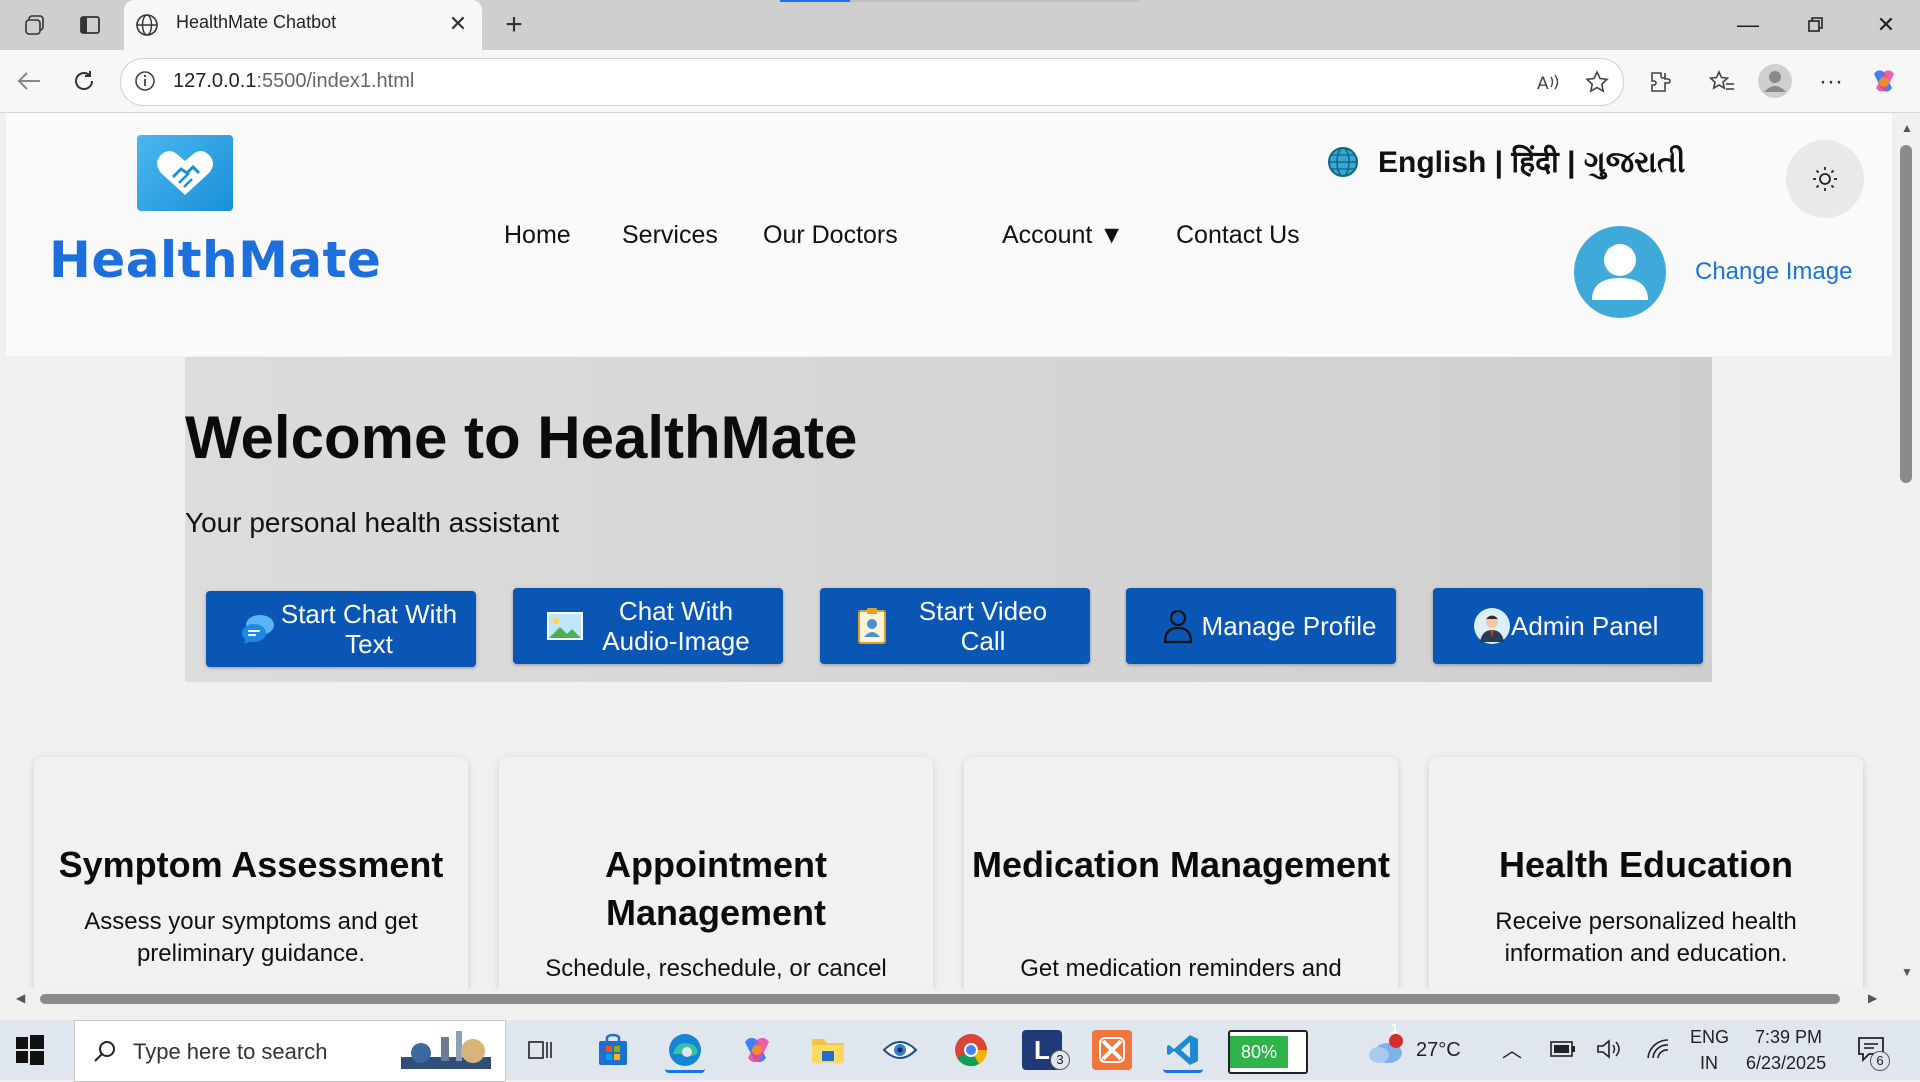 The height and width of the screenshot is (1082, 1920). I want to click on nav-home: Home, so click(537, 235).